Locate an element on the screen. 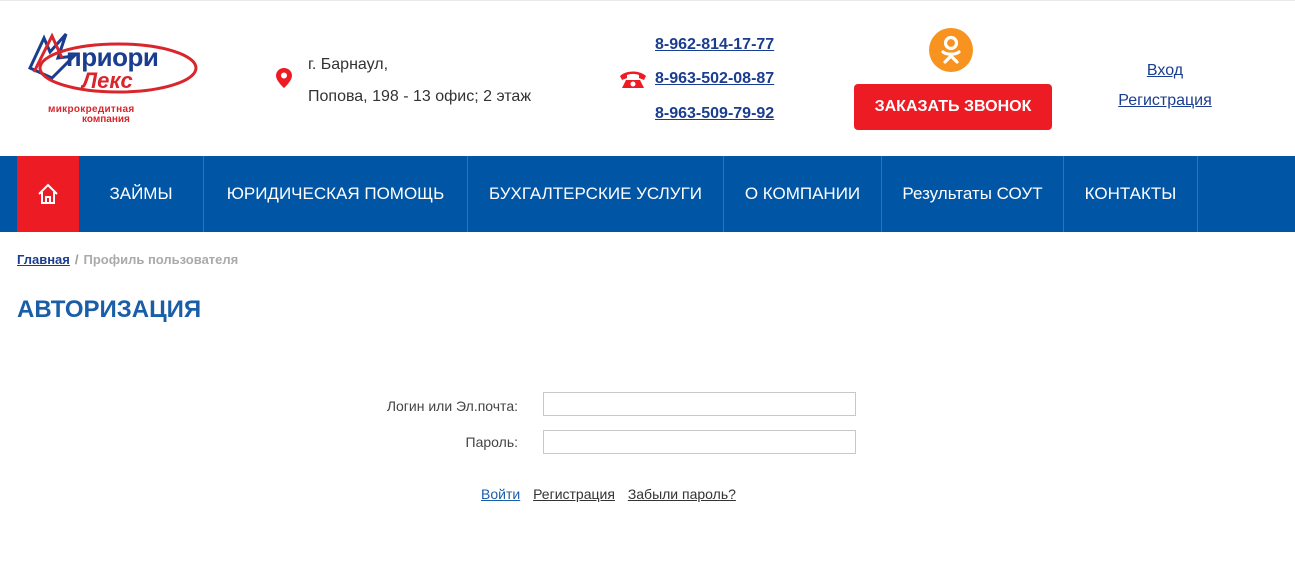  nav-home is located at coordinates (48, 194).